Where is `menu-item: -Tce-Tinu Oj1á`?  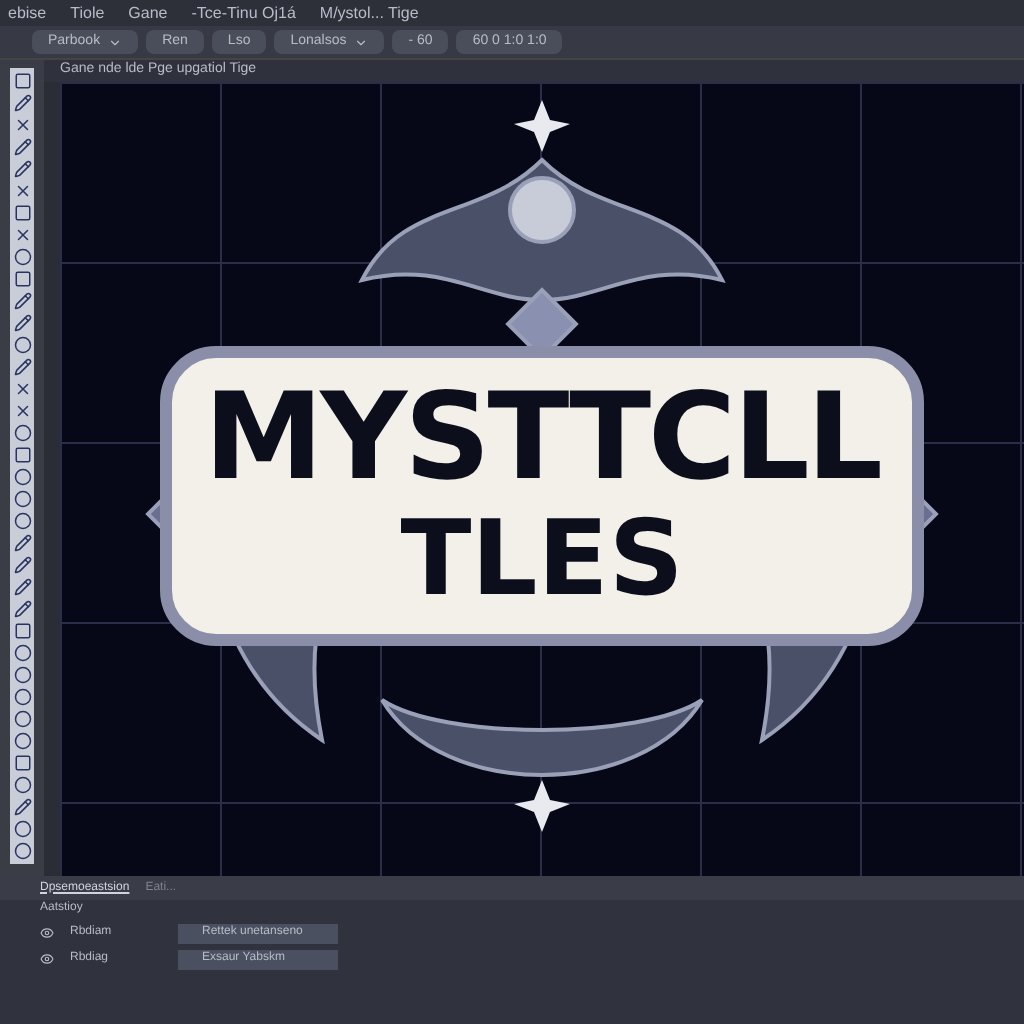 menu-item: -Tce-Tinu Oj1á is located at coordinates (243, 13).